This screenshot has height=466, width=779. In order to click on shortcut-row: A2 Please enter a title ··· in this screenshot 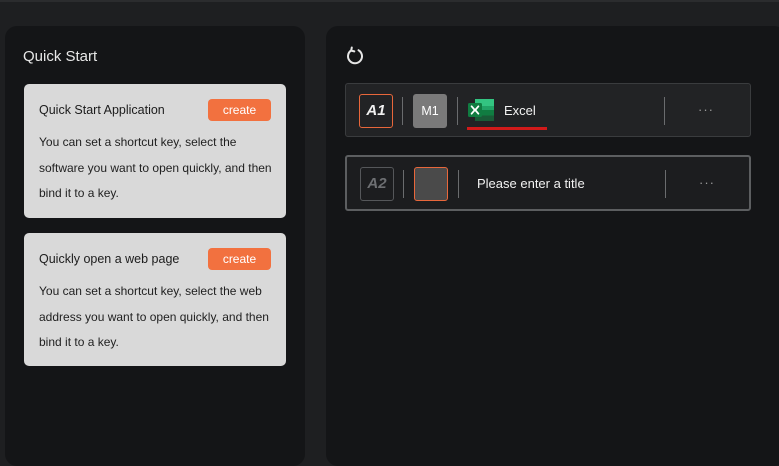, I will do `click(548, 183)`.